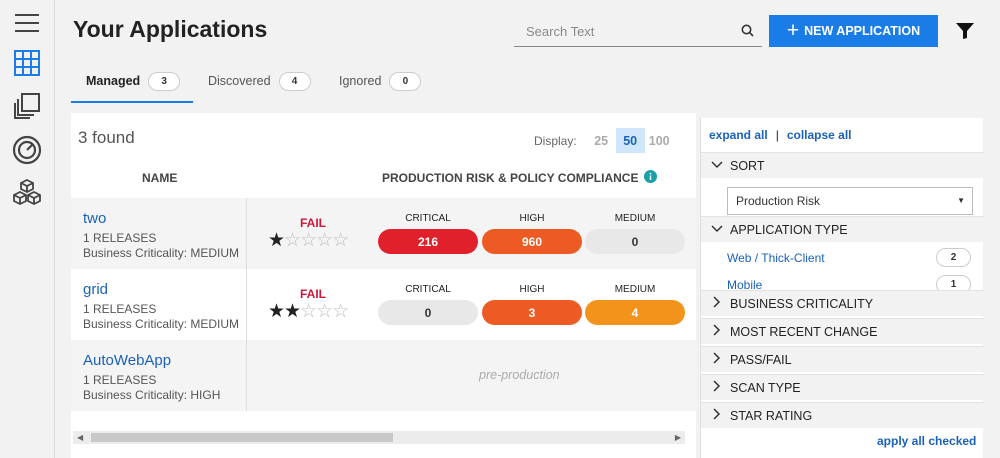 Image resolution: width=1000 pixels, height=458 pixels. Describe the element at coordinates (27, 23) in the screenshot. I see `menu-icon` at that location.